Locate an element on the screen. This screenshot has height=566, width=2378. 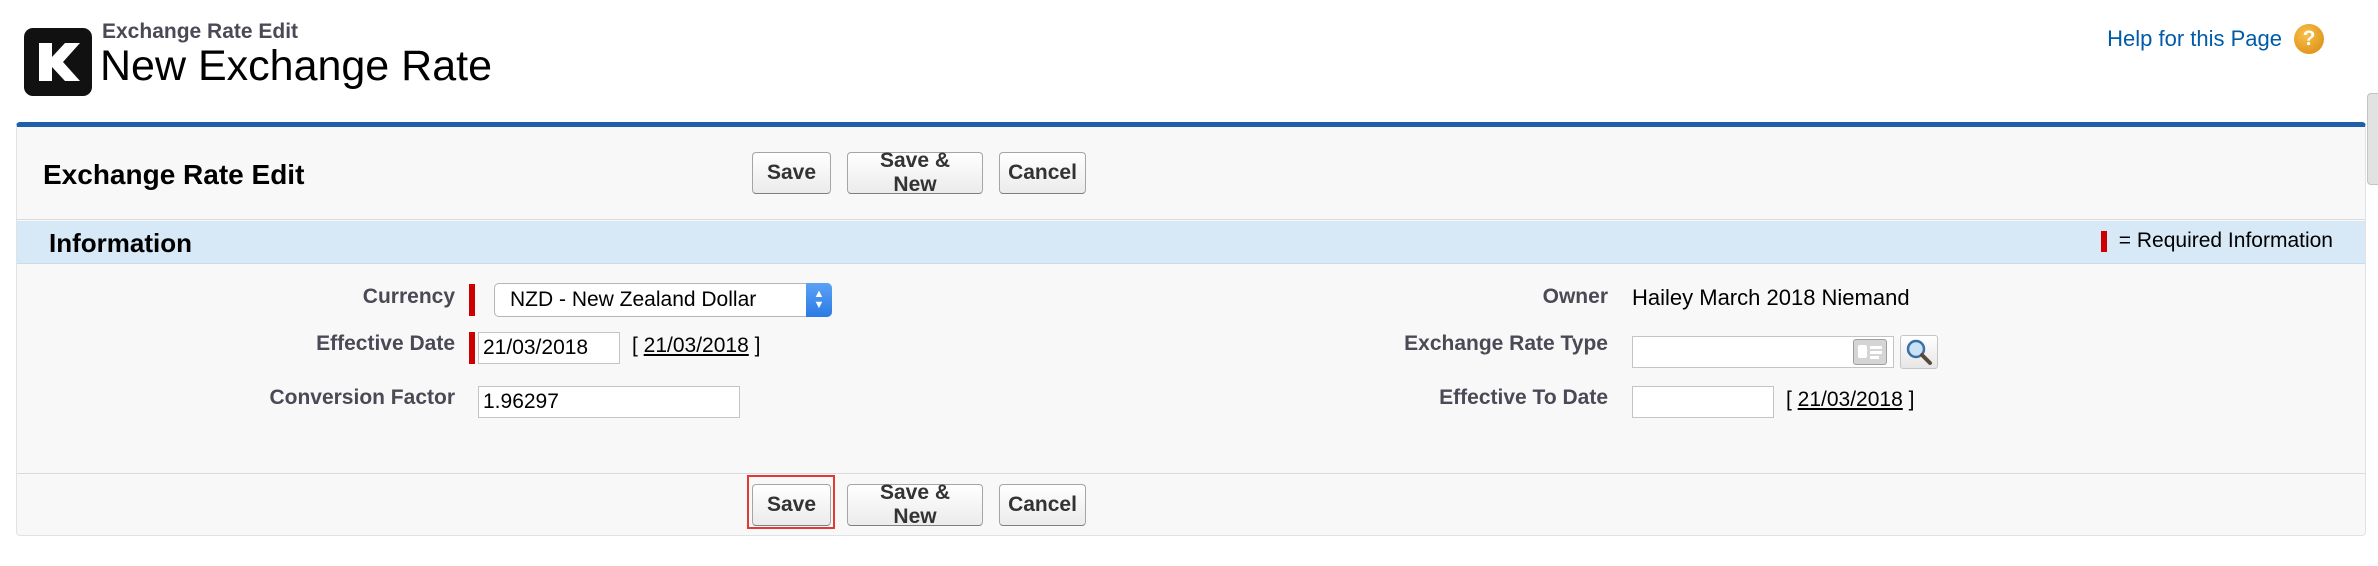
currency-select: NZD - New Zealand Dollar ▲ ▼ is located at coordinates (663, 300).